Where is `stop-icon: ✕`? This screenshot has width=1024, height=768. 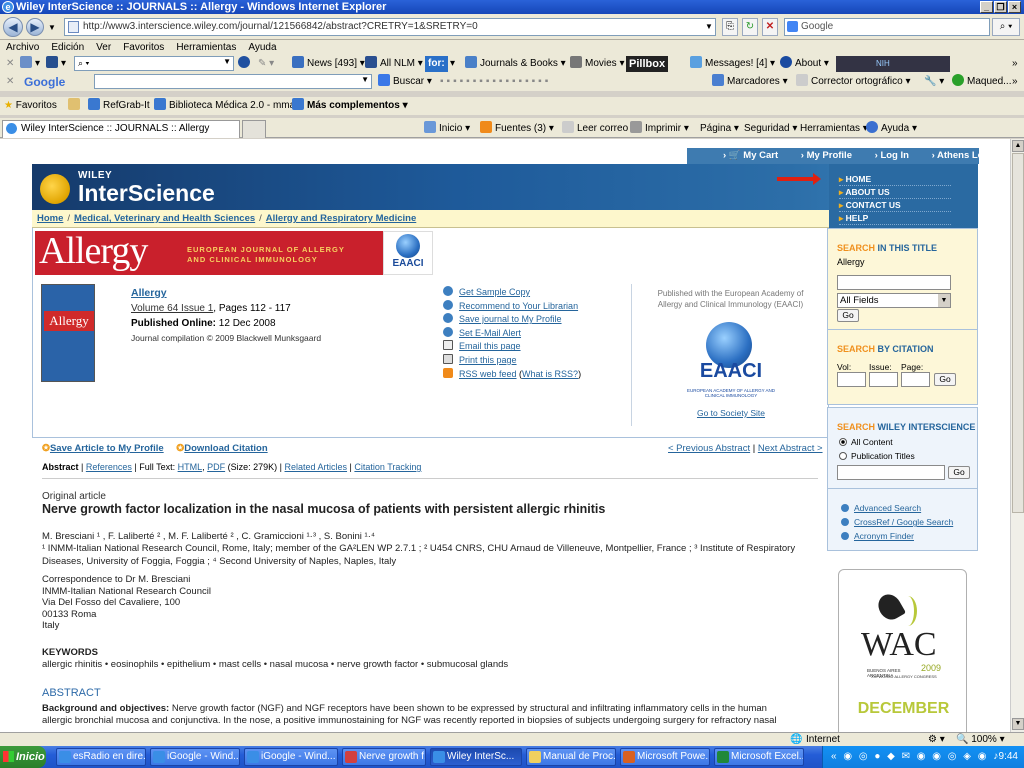 stop-icon: ✕ is located at coordinates (770, 27).